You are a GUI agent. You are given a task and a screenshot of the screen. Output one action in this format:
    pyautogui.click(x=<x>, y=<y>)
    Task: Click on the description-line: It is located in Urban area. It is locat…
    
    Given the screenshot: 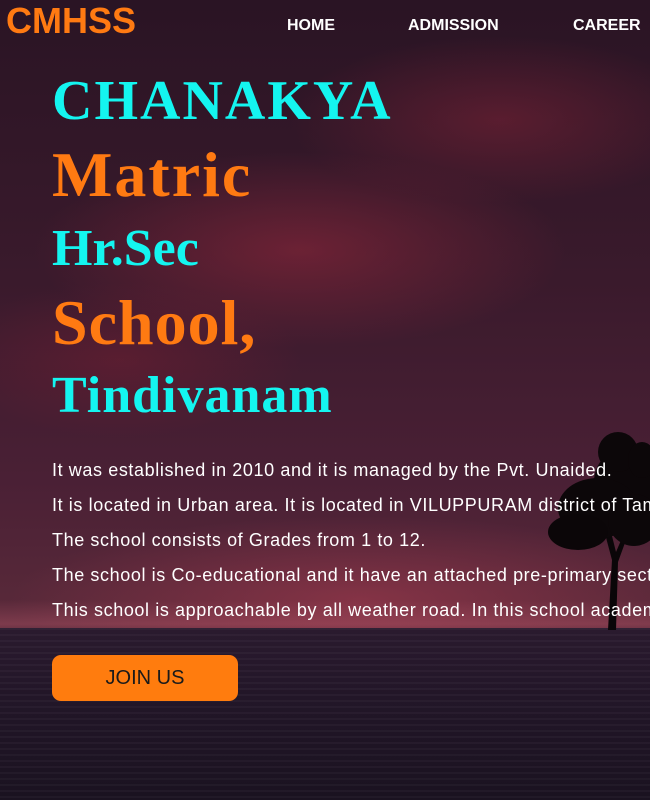 What is the action you would take?
    pyautogui.click(x=351, y=505)
    